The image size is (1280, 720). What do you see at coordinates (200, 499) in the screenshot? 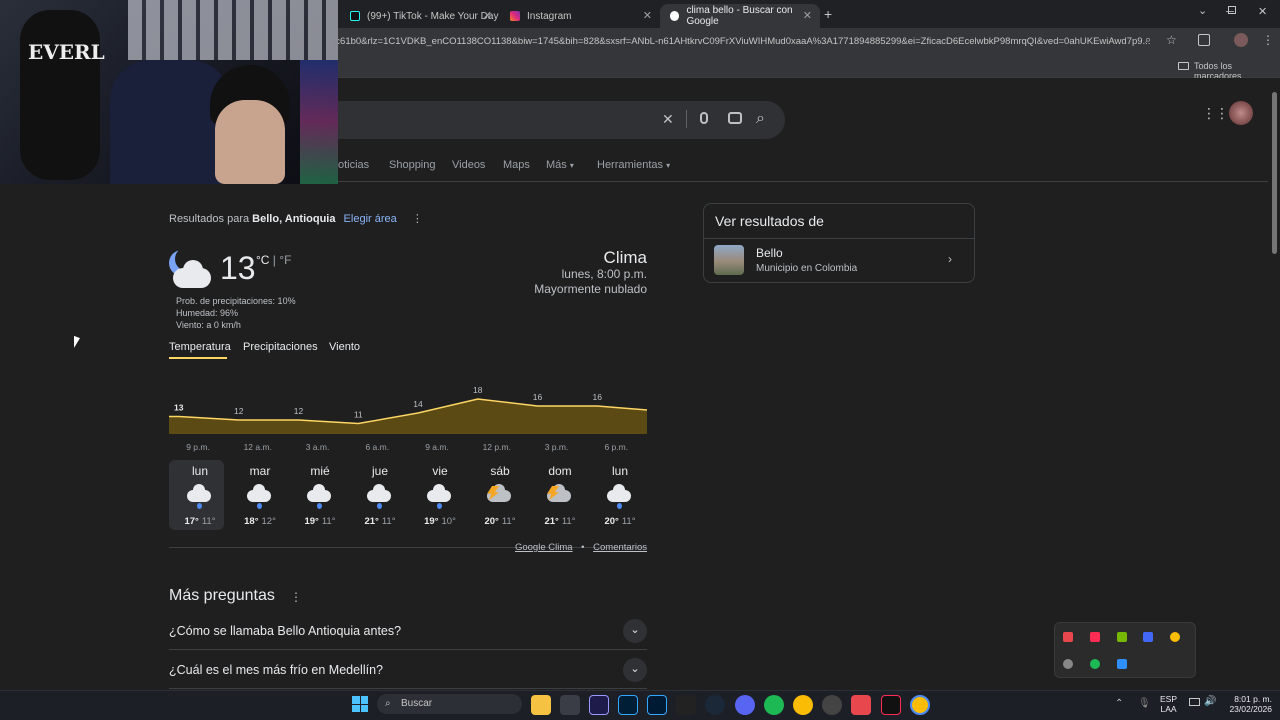
I see `forecast-day: lun 17° 11°` at bounding box center [200, 499].